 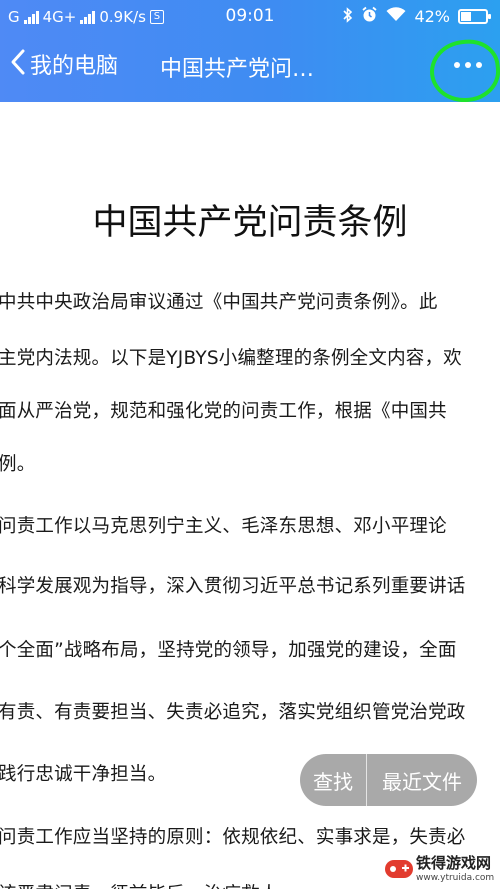 I want to click on find-button: 查找, so click(x=333, y=780).